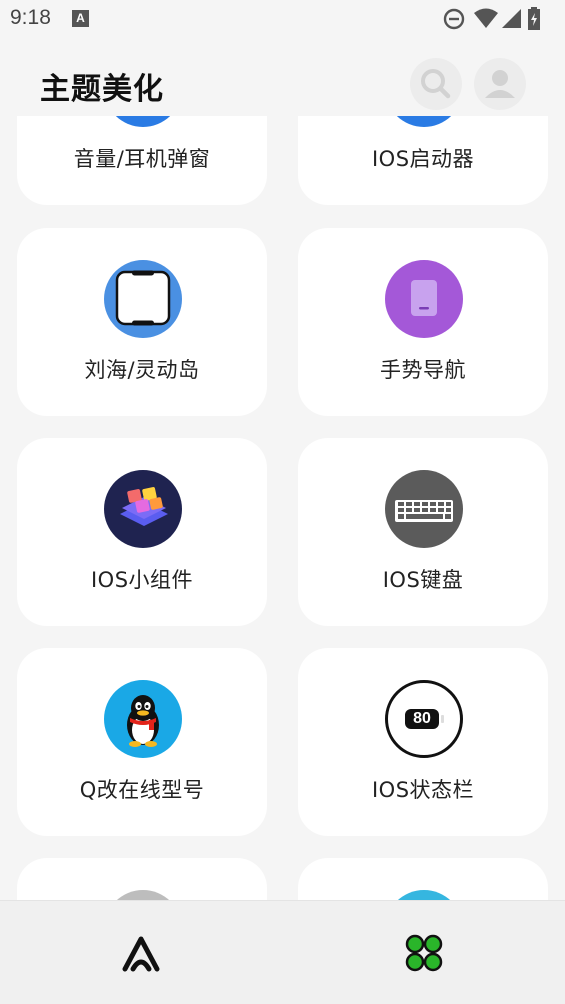 The image size is (565, 1004). I want to click on wifi-icon, so click(486, 18).